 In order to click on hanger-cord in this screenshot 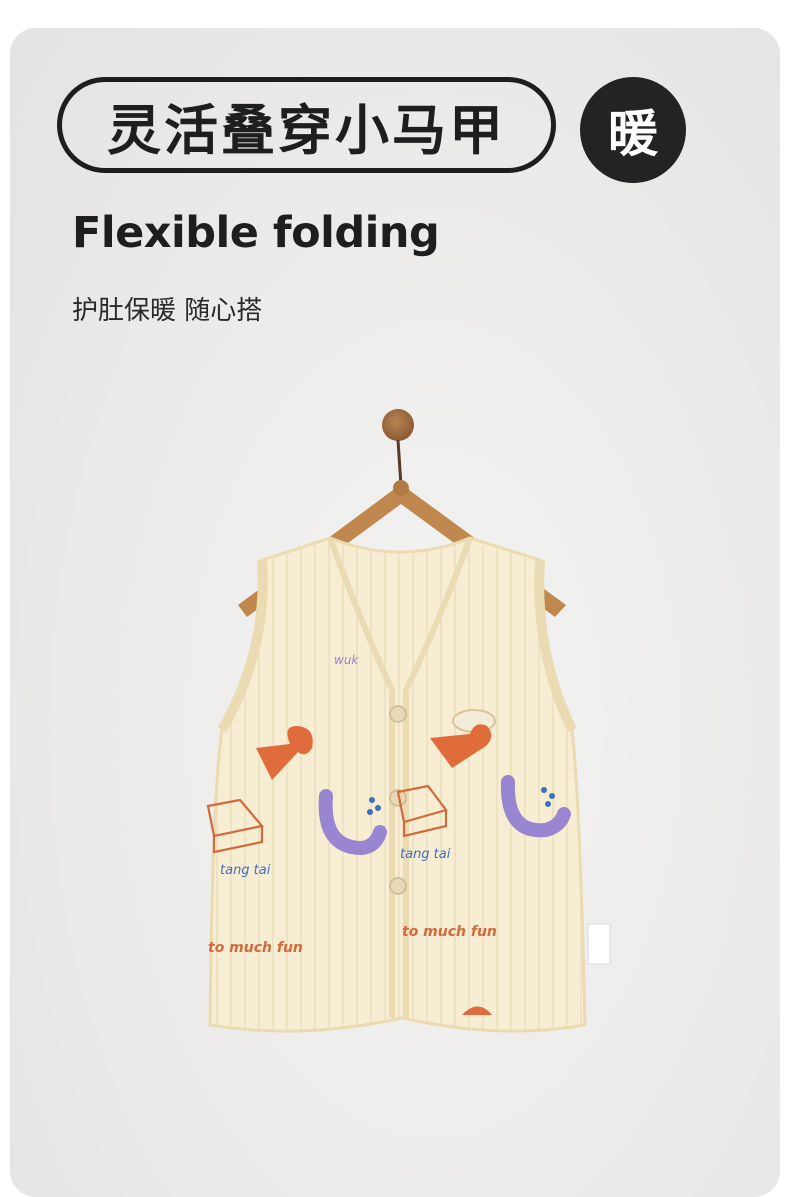, I will do `click(399, 463)`.